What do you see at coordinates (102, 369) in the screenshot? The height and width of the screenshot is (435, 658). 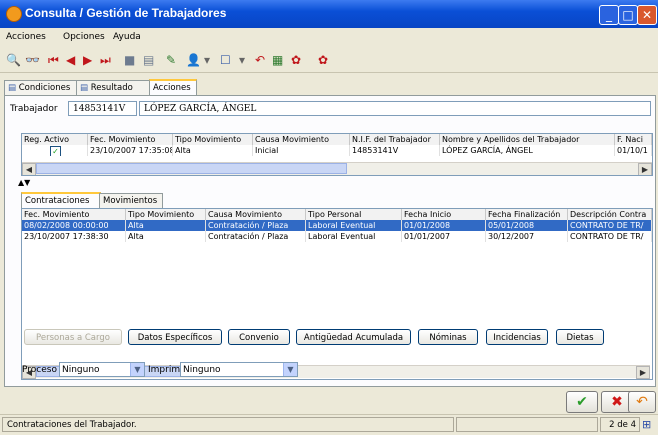 I see `proceso-select: Ninguno ▼` at bounding box center [102, 369].